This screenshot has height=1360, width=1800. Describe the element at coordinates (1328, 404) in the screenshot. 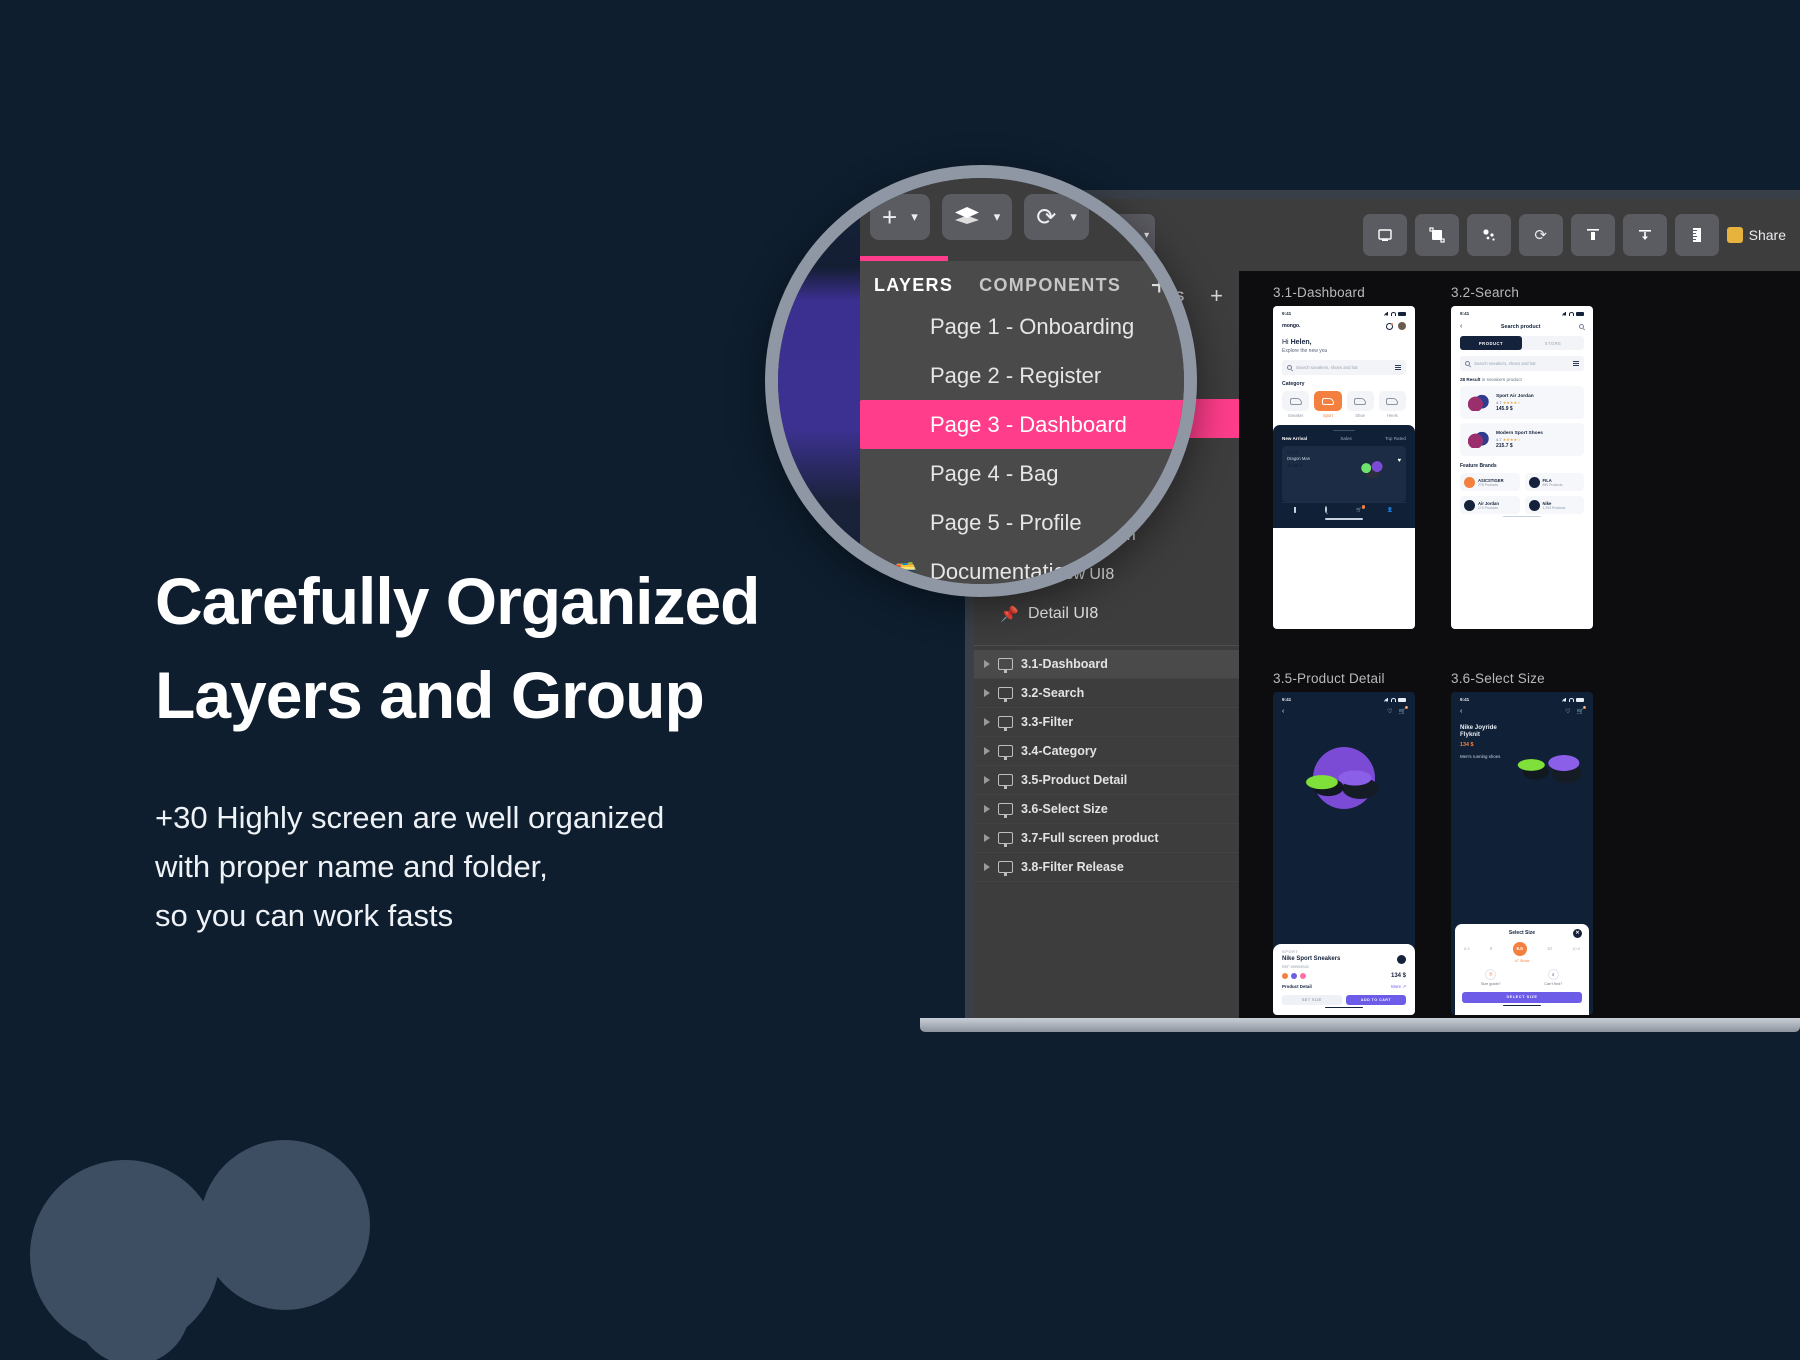

I see `category-sport: Sport` at that location.